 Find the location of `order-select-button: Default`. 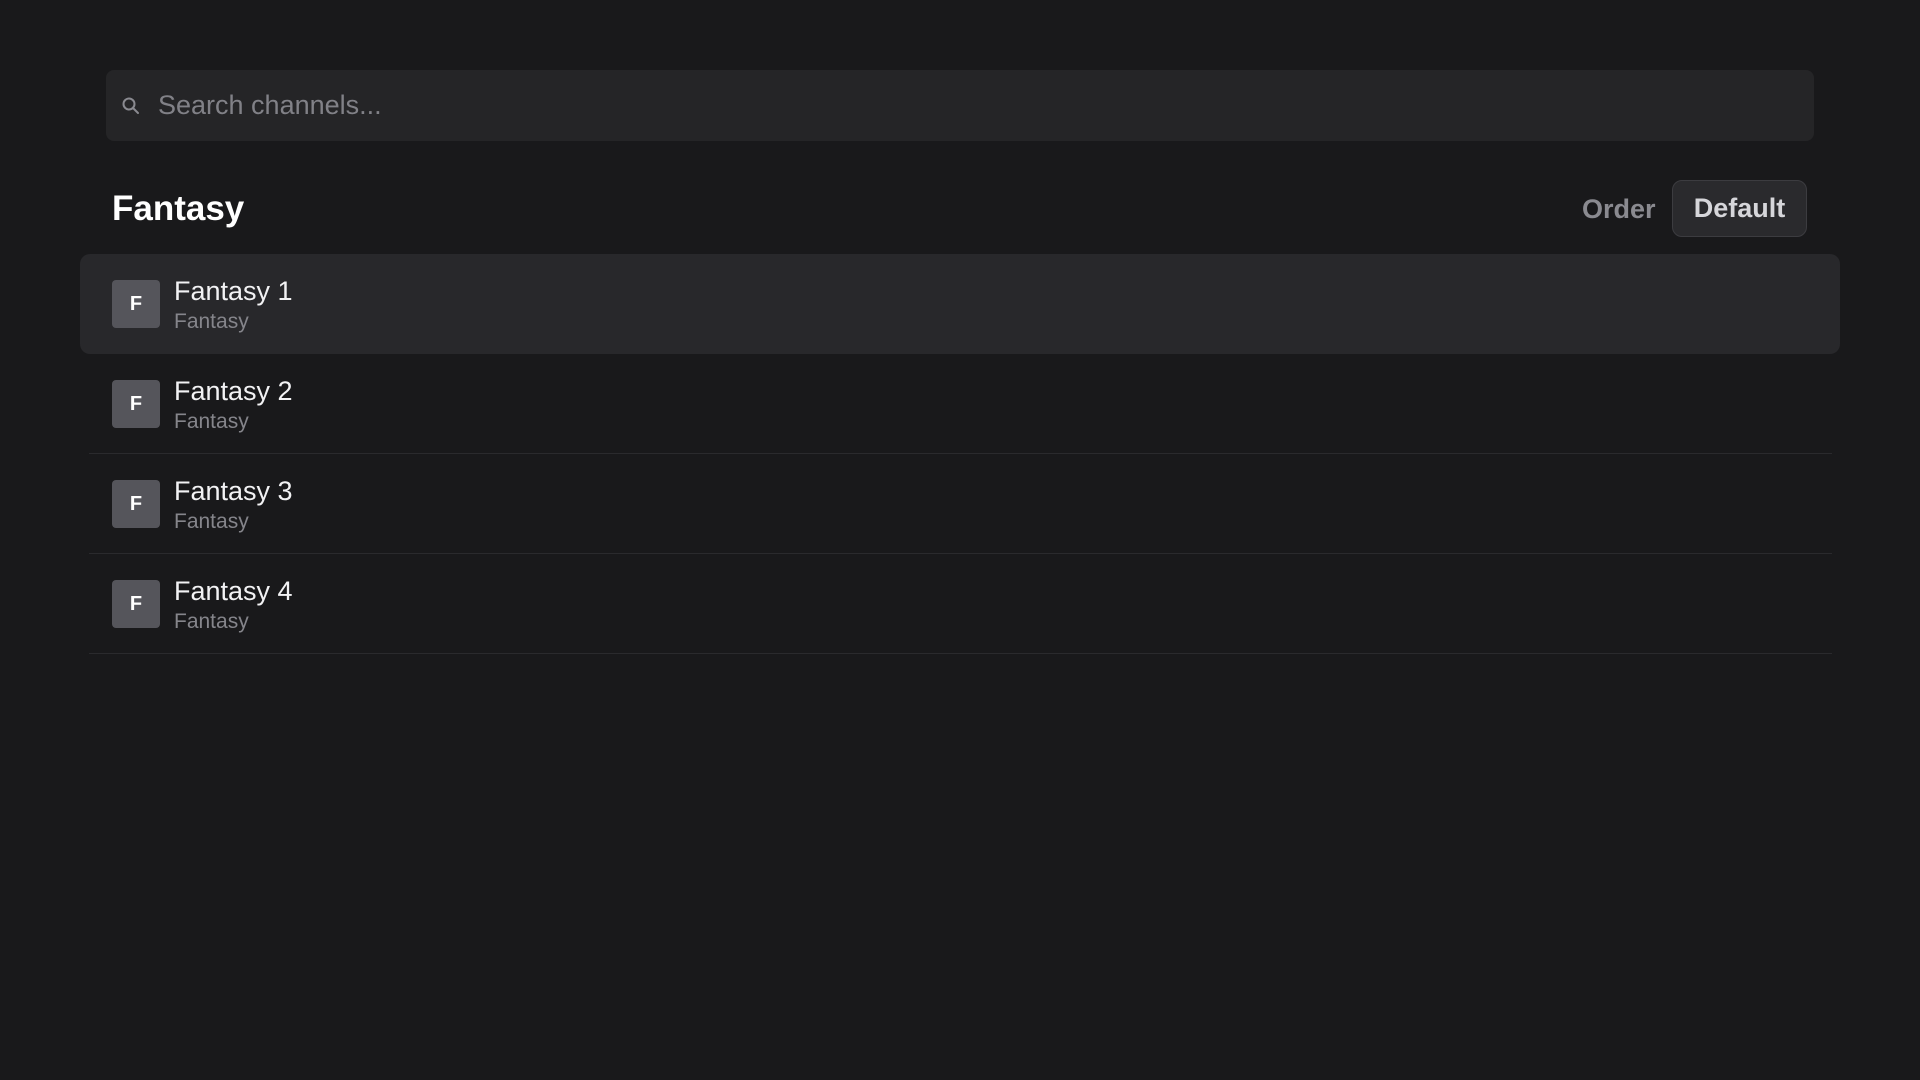

order-select-button: Default is located at coordinates (1739, 208).